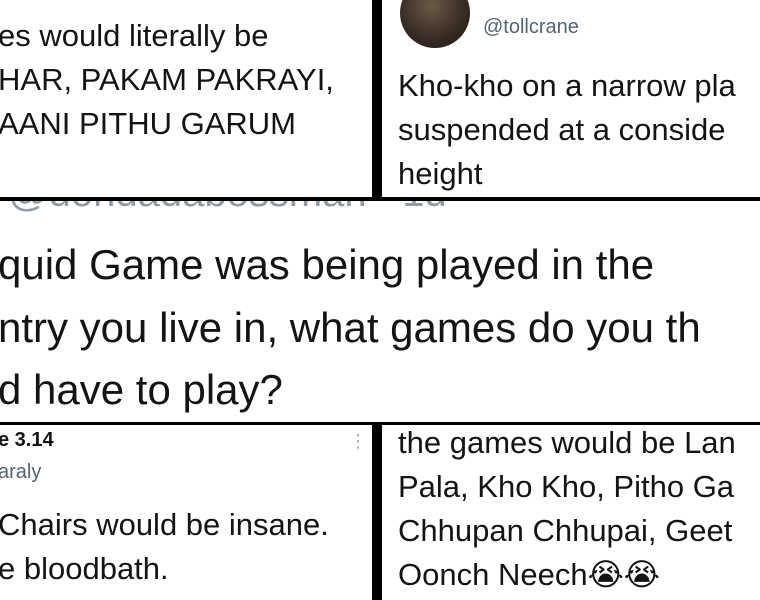  What do you see at coordinates (148, 123) in the screenshot?
I see `tweet-text-line: AANI PITHU GARUM` at bounding box center [148, 123].